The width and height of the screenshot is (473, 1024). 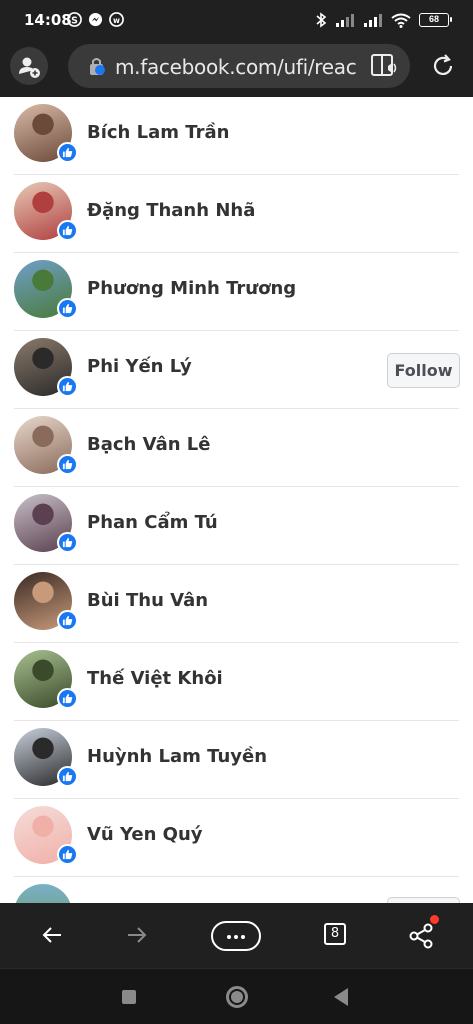 What do you see at coordinates (97, 66) in the screenshot?
I see `site-lock-icon` at bounding box center [97, 66].